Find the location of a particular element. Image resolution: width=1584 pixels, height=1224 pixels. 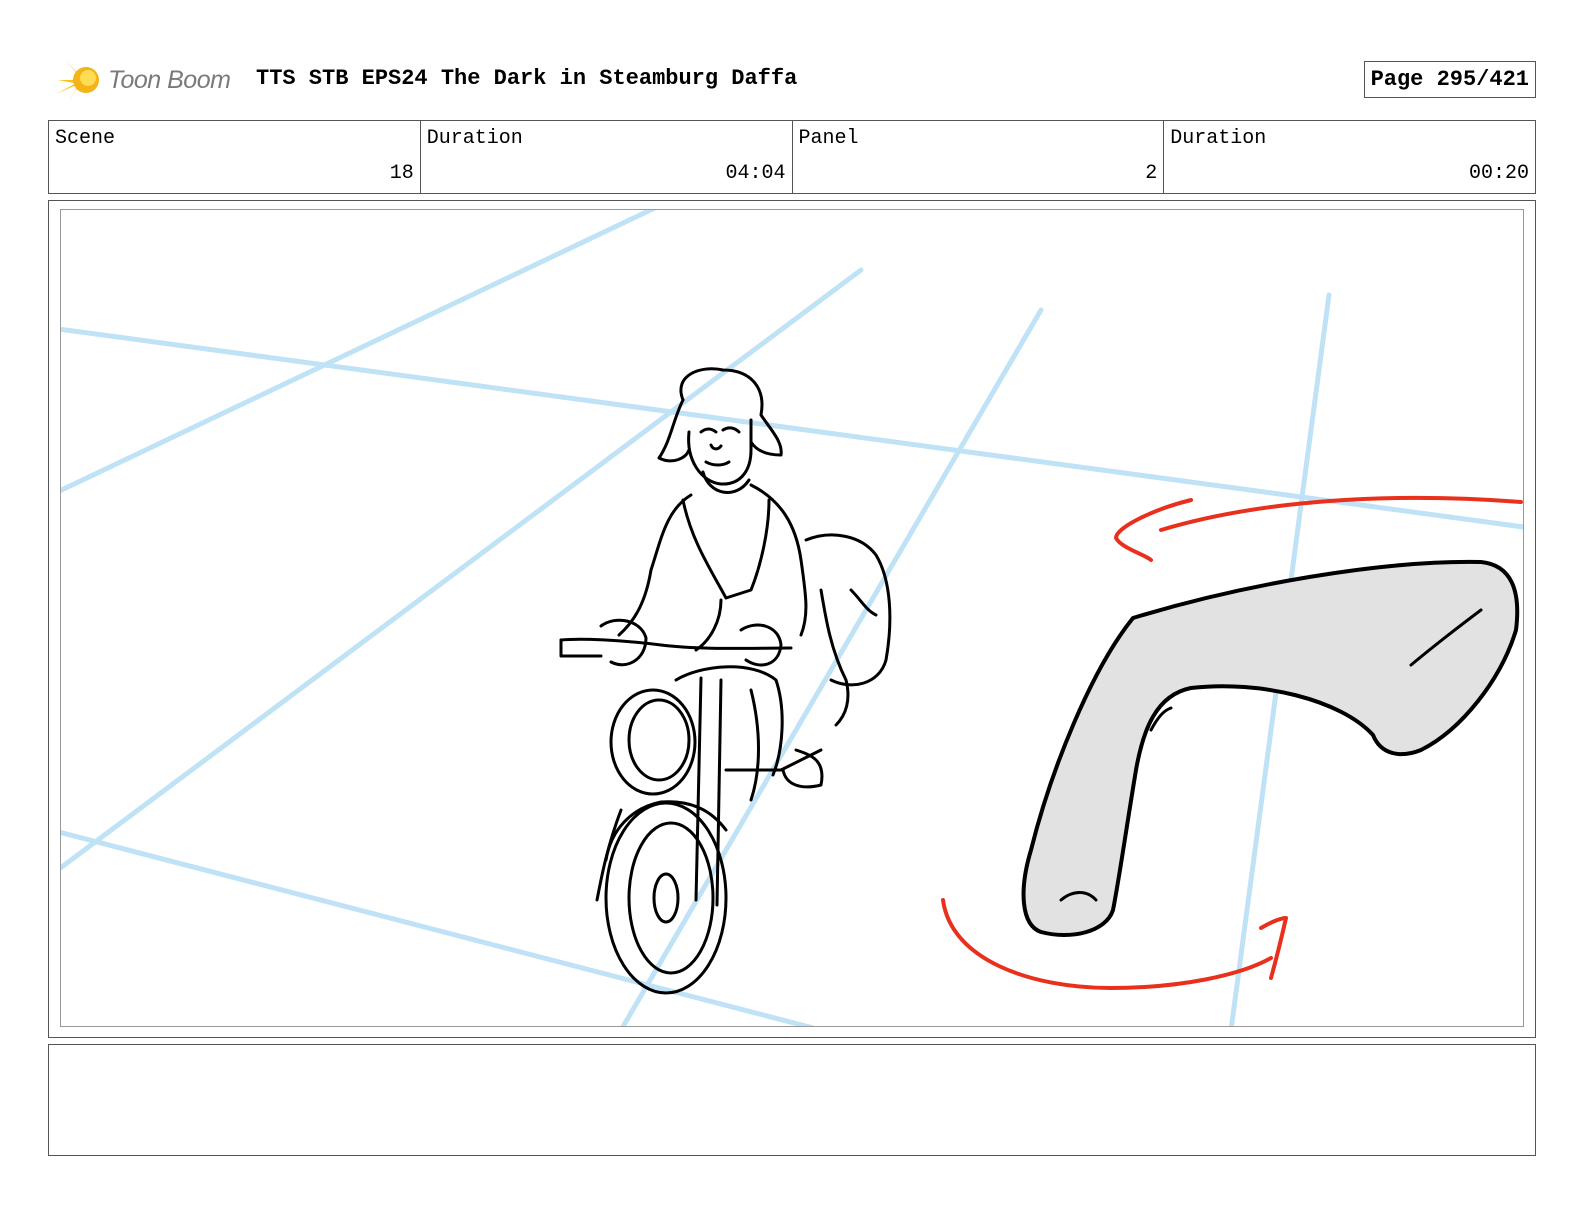

toon-boom-logo: Toon Boom is located at coordinates (141, 80).